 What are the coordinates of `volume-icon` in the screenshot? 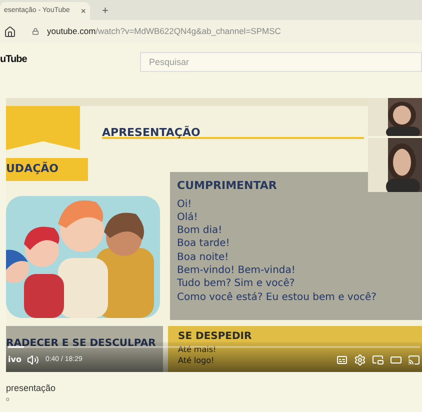 It's located at (33, 360).